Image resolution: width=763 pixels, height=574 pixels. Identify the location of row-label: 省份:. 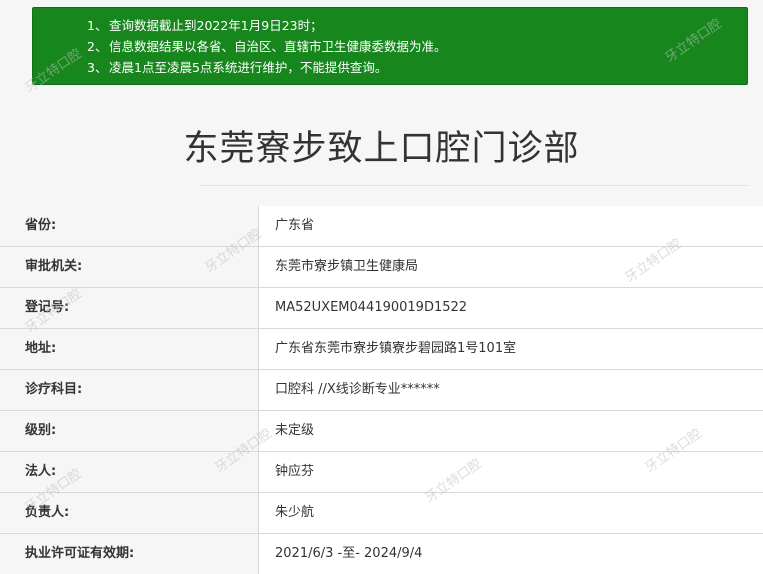
(129, 226).